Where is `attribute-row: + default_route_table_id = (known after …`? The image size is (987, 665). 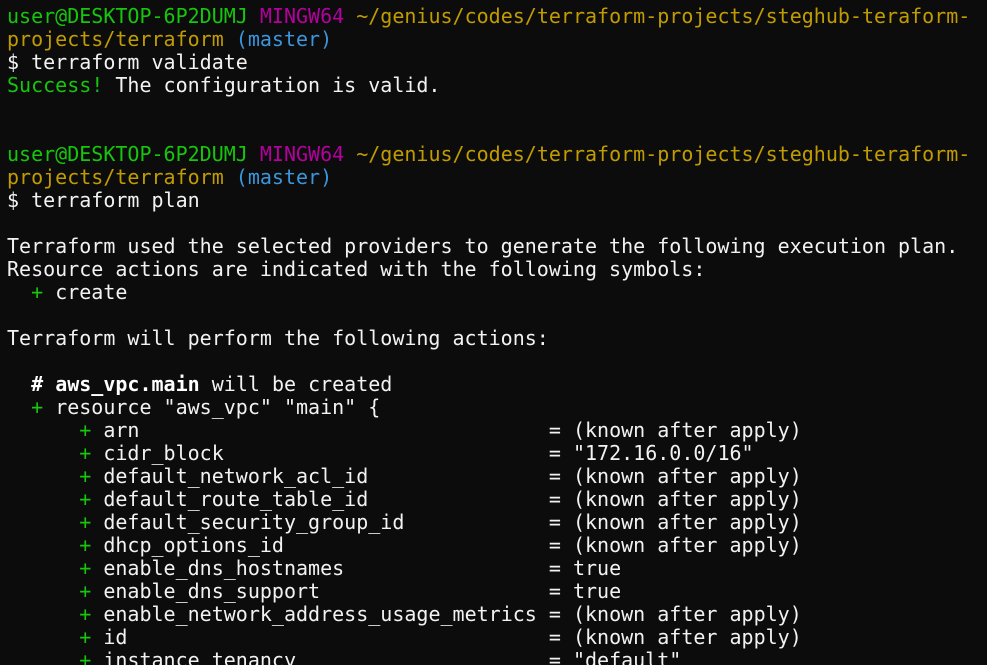
attribute-row: + default_route_table_id = (known after … is located at coordinates (440, 499).